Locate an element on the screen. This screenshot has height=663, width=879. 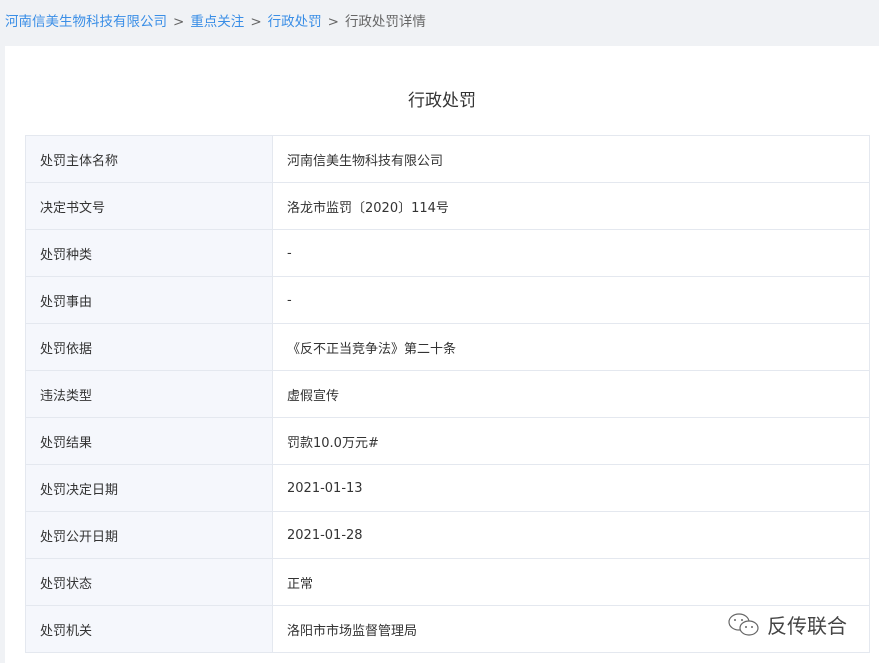
page-title: 行政处罚 is located at coordinates (442, 101).